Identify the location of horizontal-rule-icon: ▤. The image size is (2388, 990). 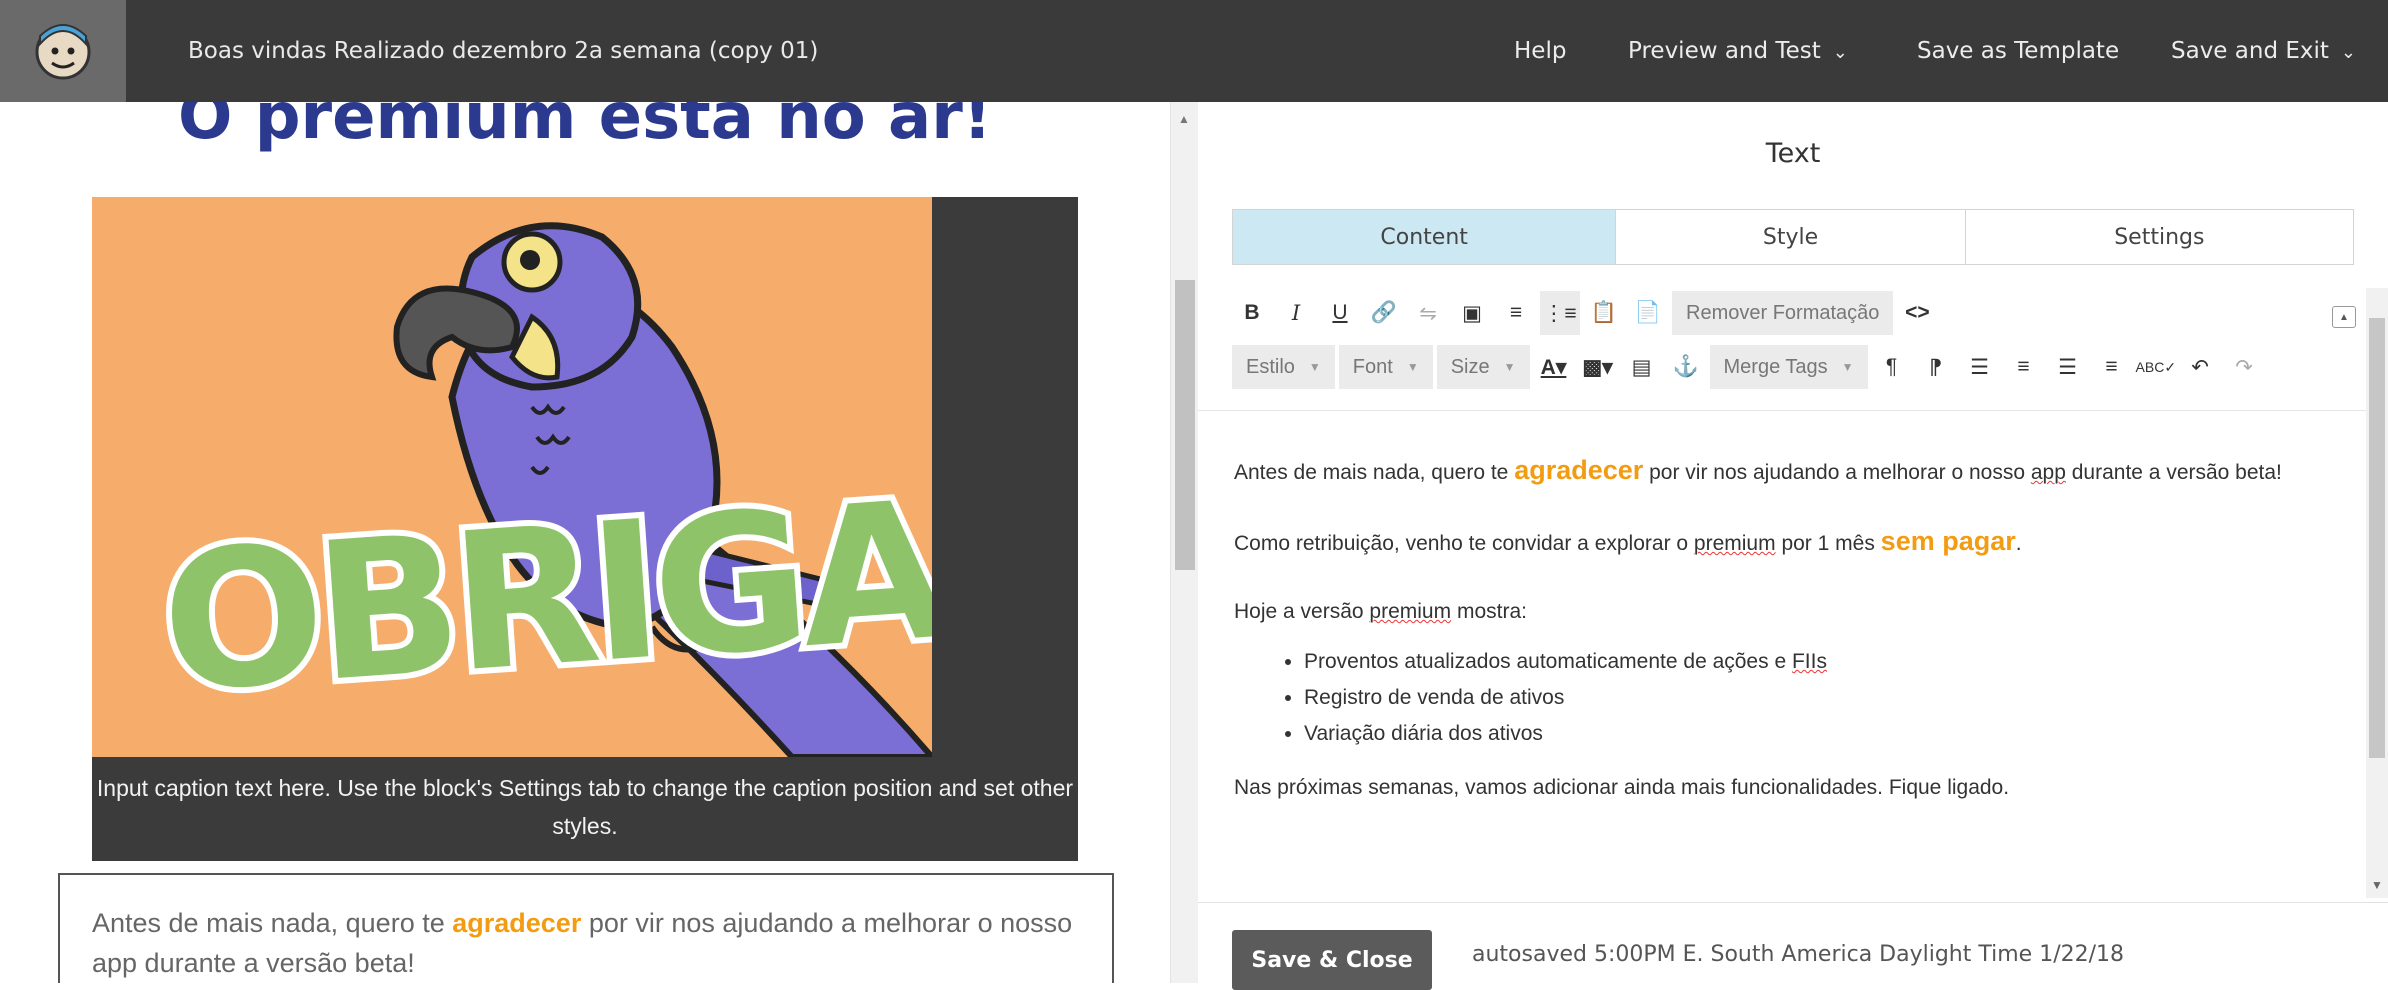
(1642, 367).